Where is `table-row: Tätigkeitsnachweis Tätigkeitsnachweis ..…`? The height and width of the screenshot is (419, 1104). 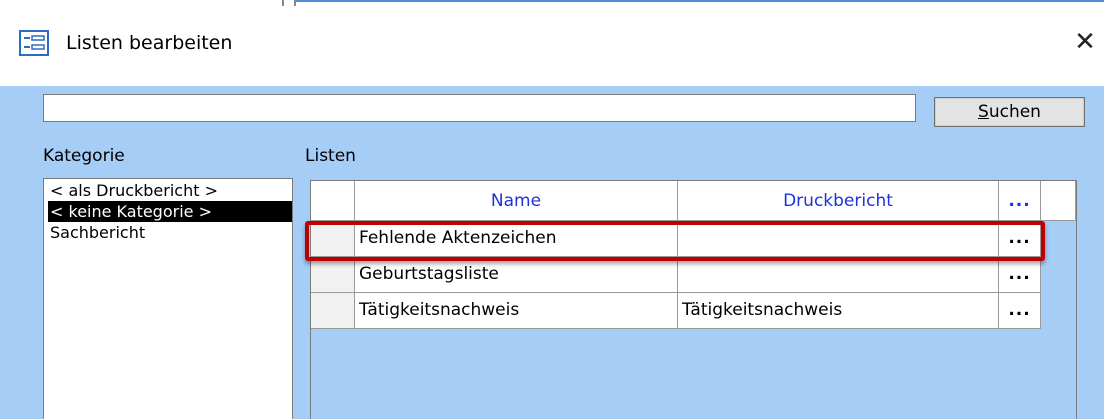 table-row: Tätigkeitsnachweis Tätigkeitsnachweis ..… is located at coordinates (693, 311).